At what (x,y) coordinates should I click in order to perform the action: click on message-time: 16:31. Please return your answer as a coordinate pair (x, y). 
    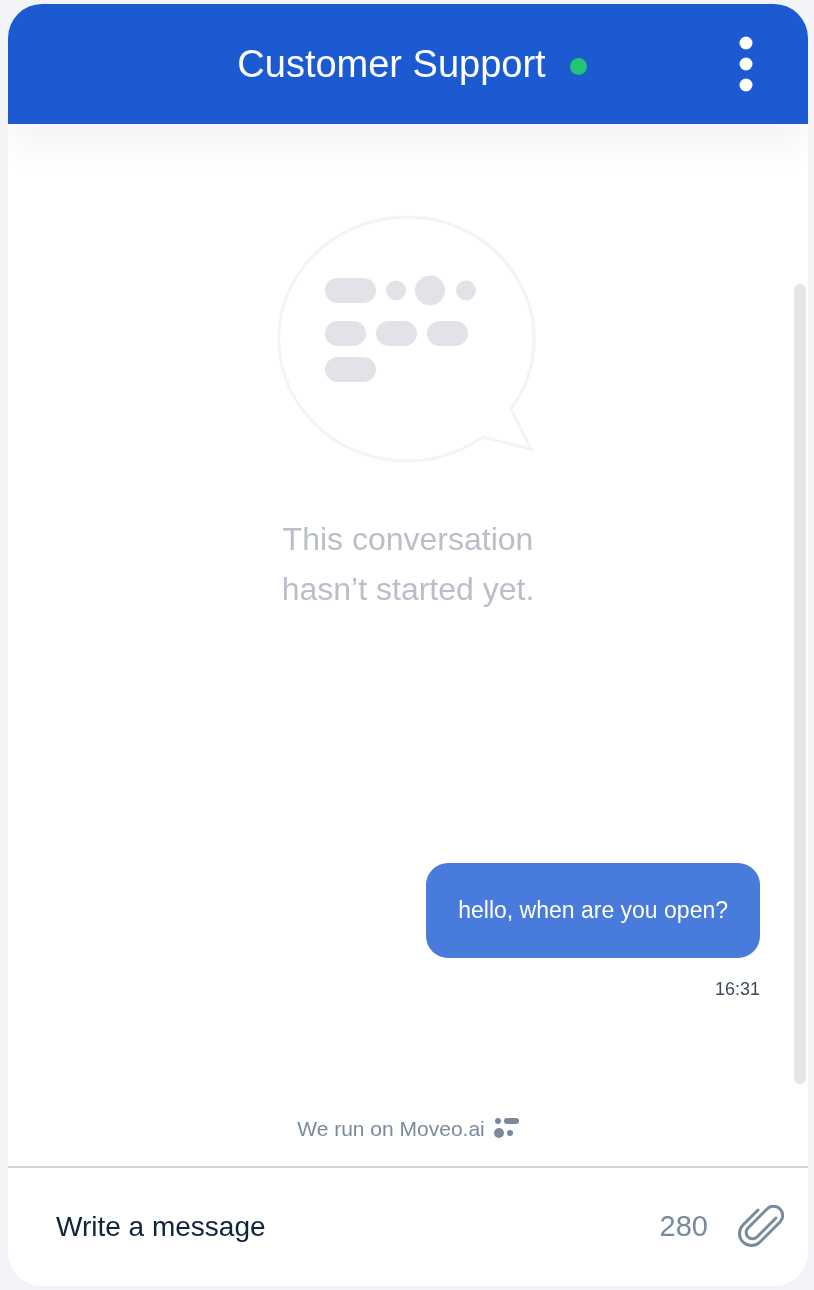
    Looking at the image, I should click on (737, 989).